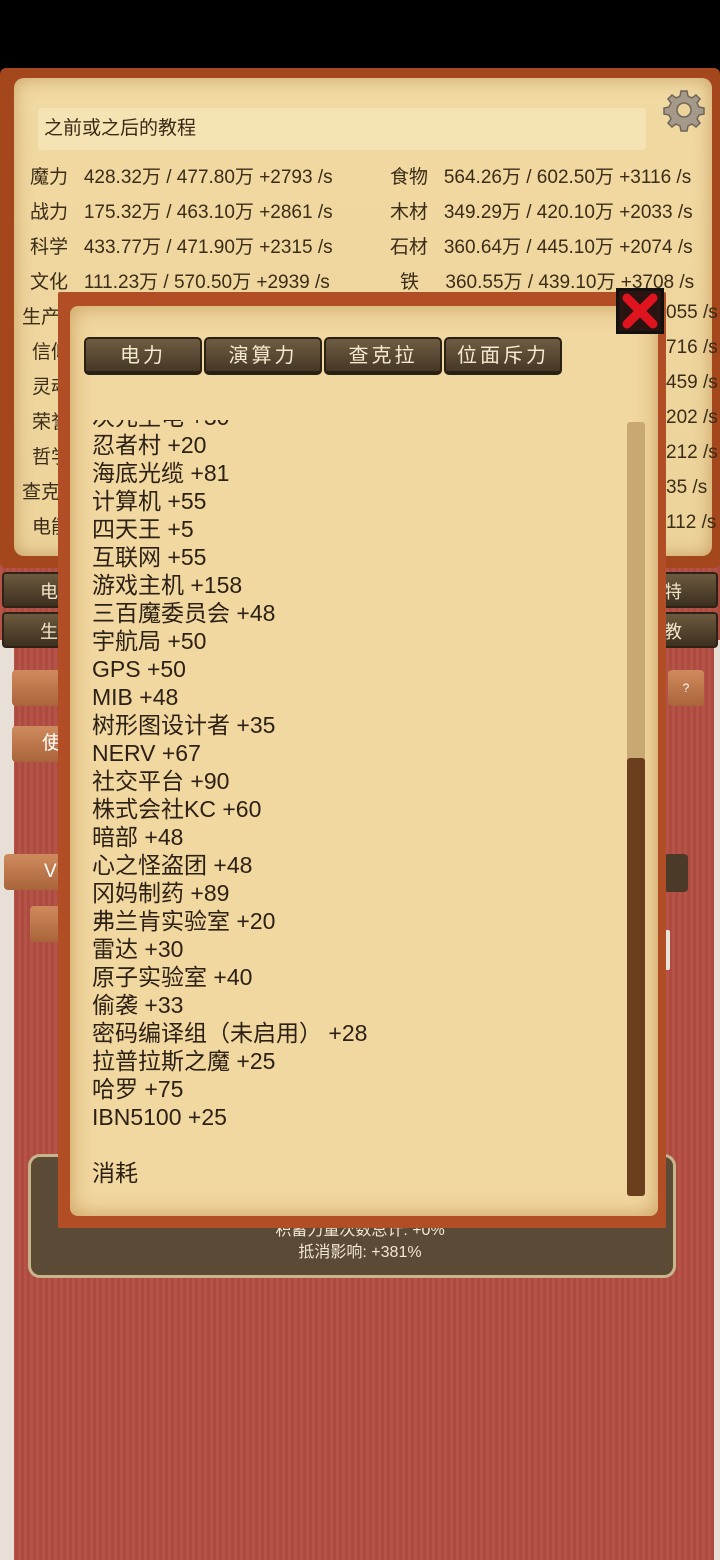 The image size is (720, 1560). What do you see at coordinates (691, 522) in the screenshot?
I see `stat-value: 112 /s` at bounding box center [691, 522].